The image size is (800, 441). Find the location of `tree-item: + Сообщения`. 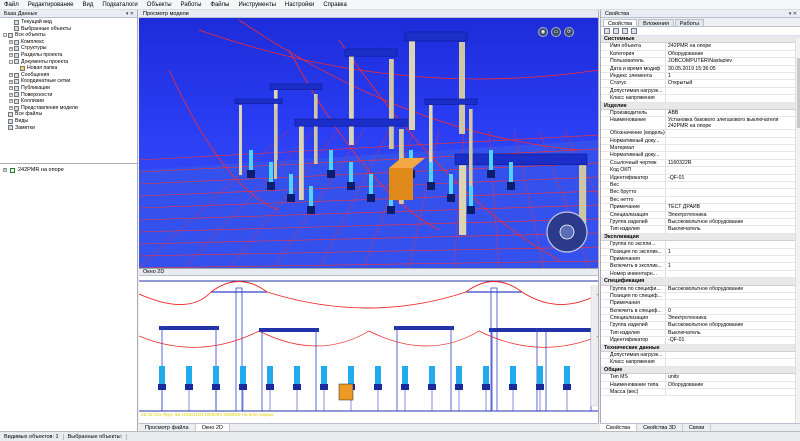

tree-item: + Сообщения is located at coordinates (68, 75).